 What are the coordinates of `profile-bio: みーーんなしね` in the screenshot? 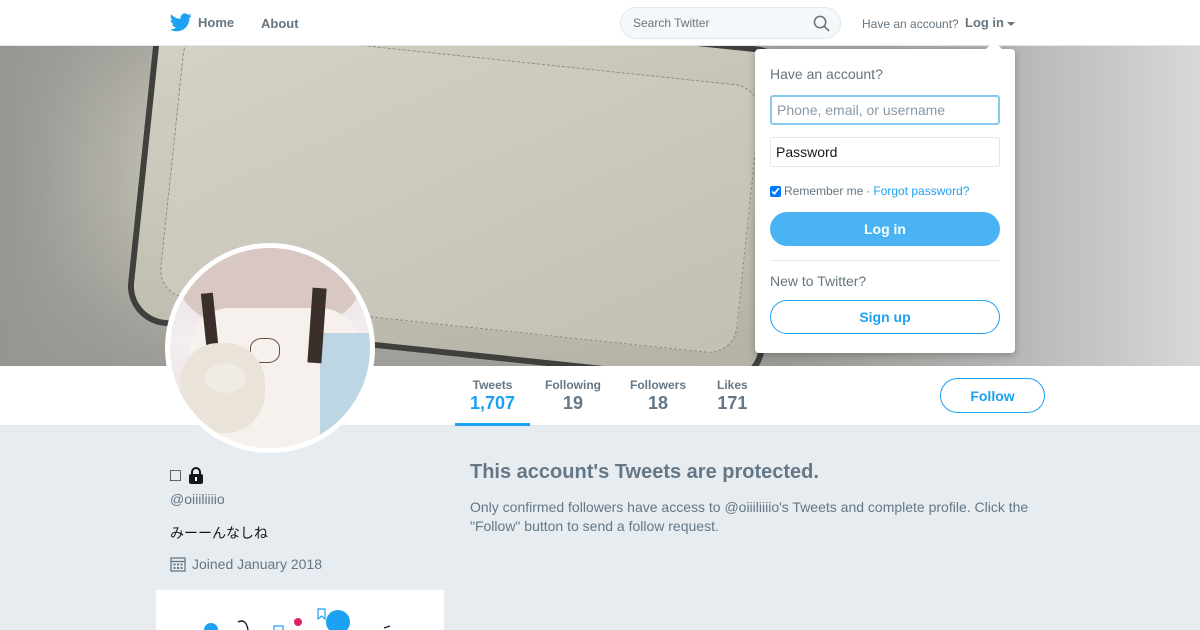 It's located at (219, 533).